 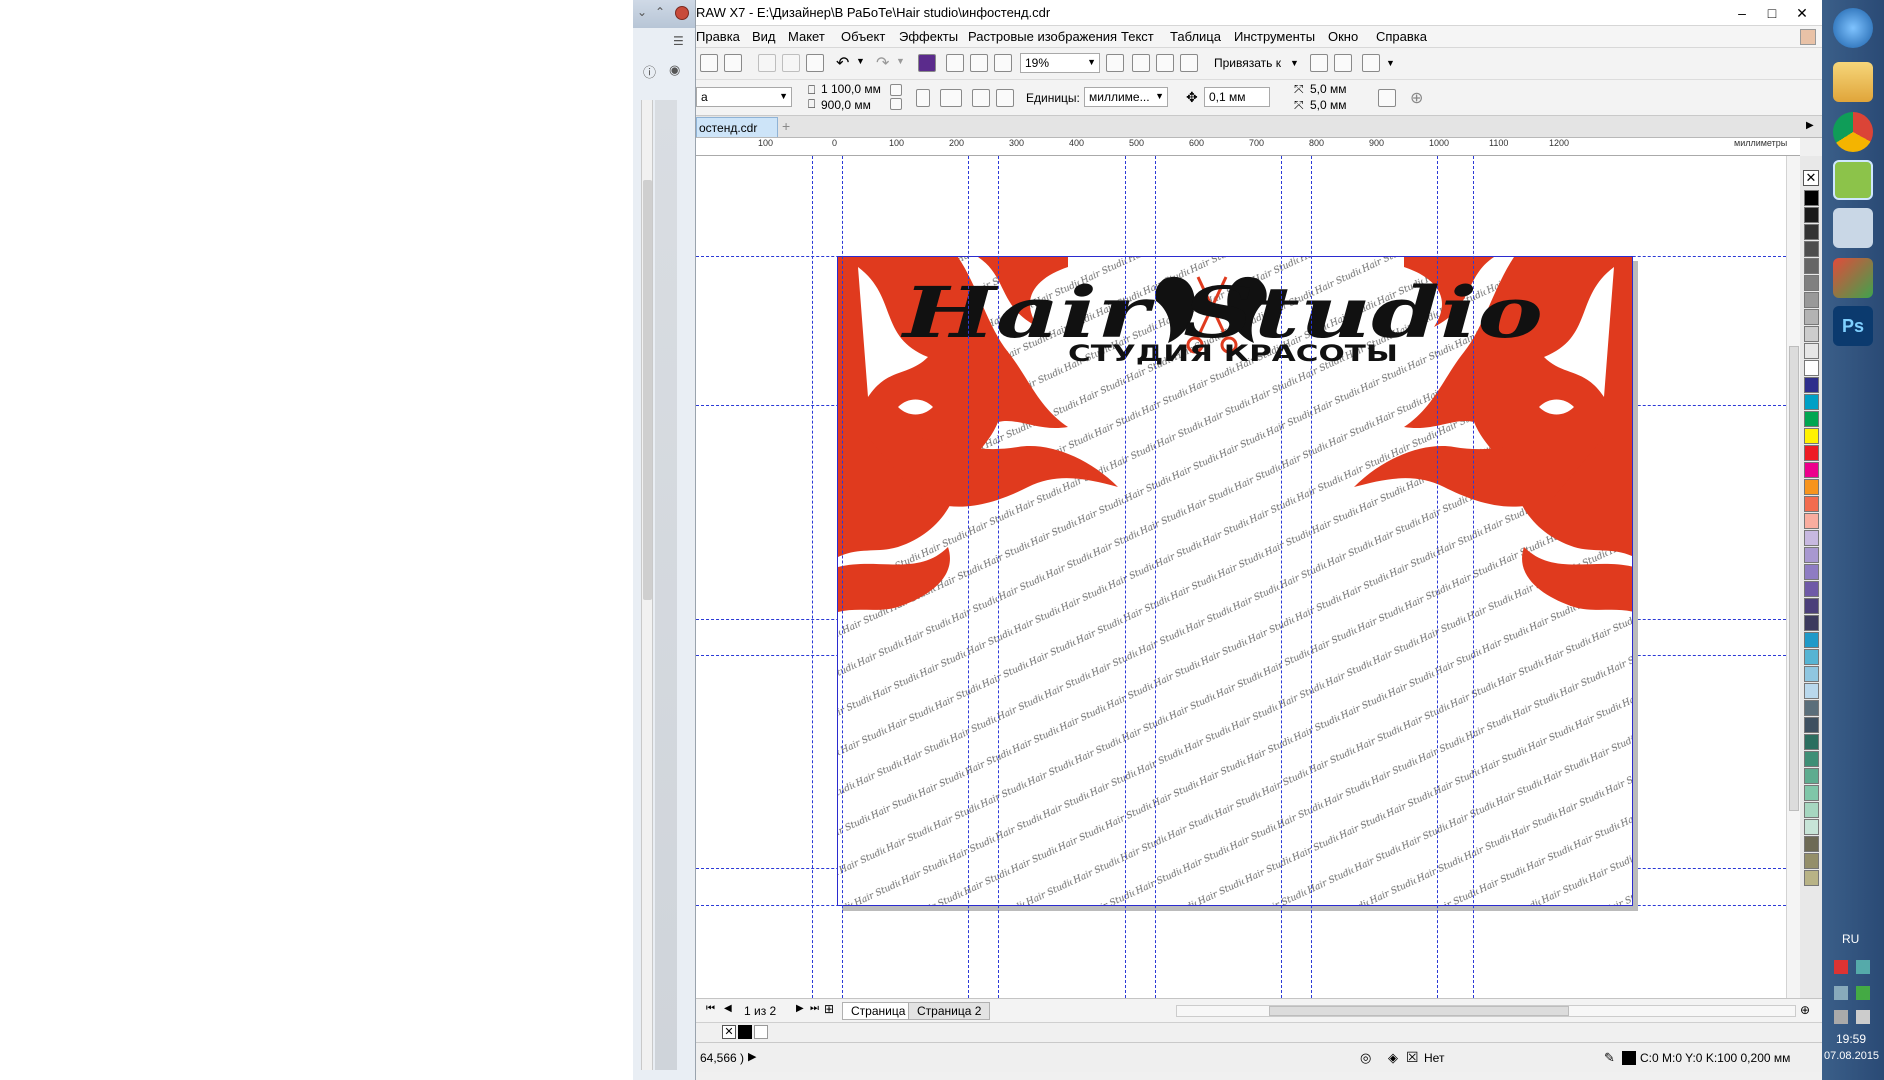 I want to click on undo-icon: ↶, so click(x=842, y=63).